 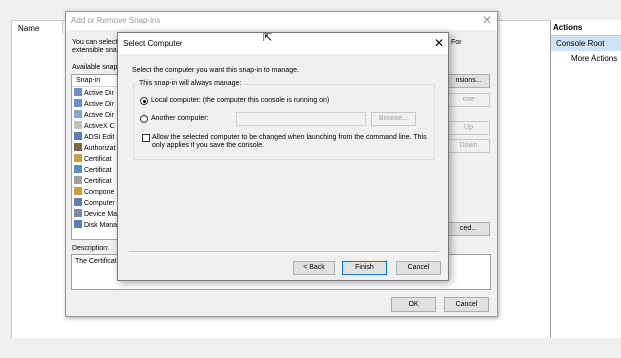 What do you see at coordinates (99, 126) in the screenshot?
I see `snapin-label: ActiveX C` at bounding box center [99, 126].